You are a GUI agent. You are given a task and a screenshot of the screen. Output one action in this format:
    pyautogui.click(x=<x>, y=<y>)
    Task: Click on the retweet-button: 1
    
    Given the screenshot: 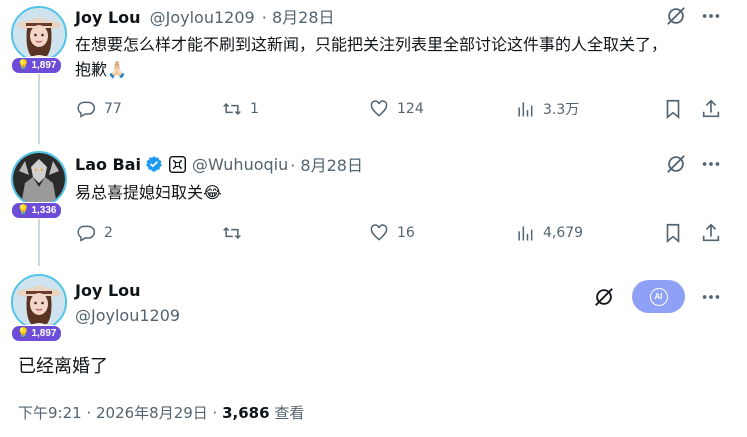 What is the action you would take?
    pyautogui.click(x=240, y=109)
    